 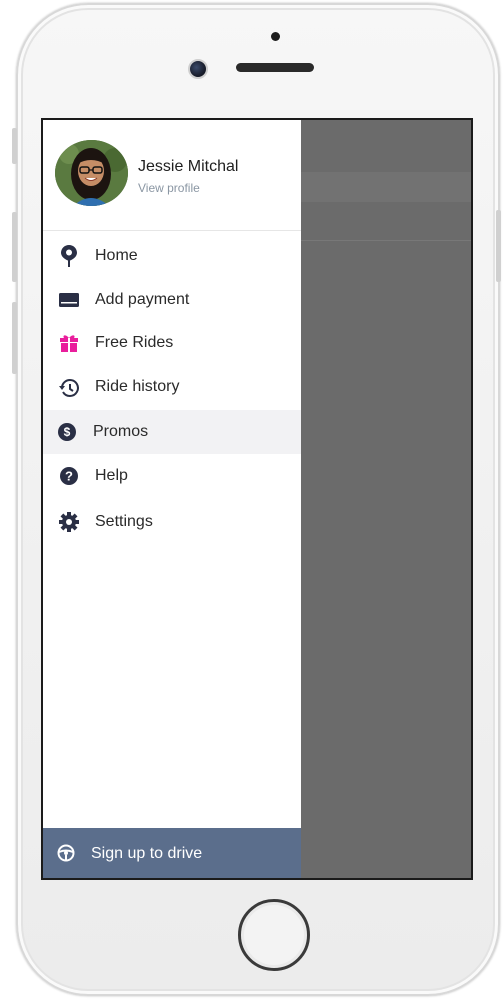 What do you see at coordinates (14, 146) in the screenshot?
I see `mute-switch` at bounding box center [14, 146].